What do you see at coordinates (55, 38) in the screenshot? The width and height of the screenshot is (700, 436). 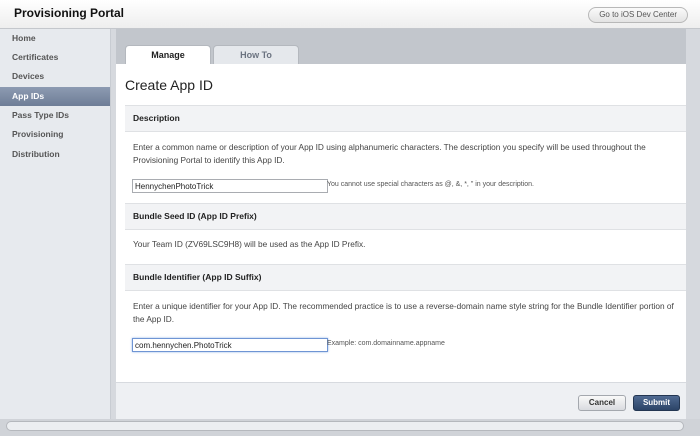 I see `sidebar-item-home: Home` at bounding box center [55, 38].